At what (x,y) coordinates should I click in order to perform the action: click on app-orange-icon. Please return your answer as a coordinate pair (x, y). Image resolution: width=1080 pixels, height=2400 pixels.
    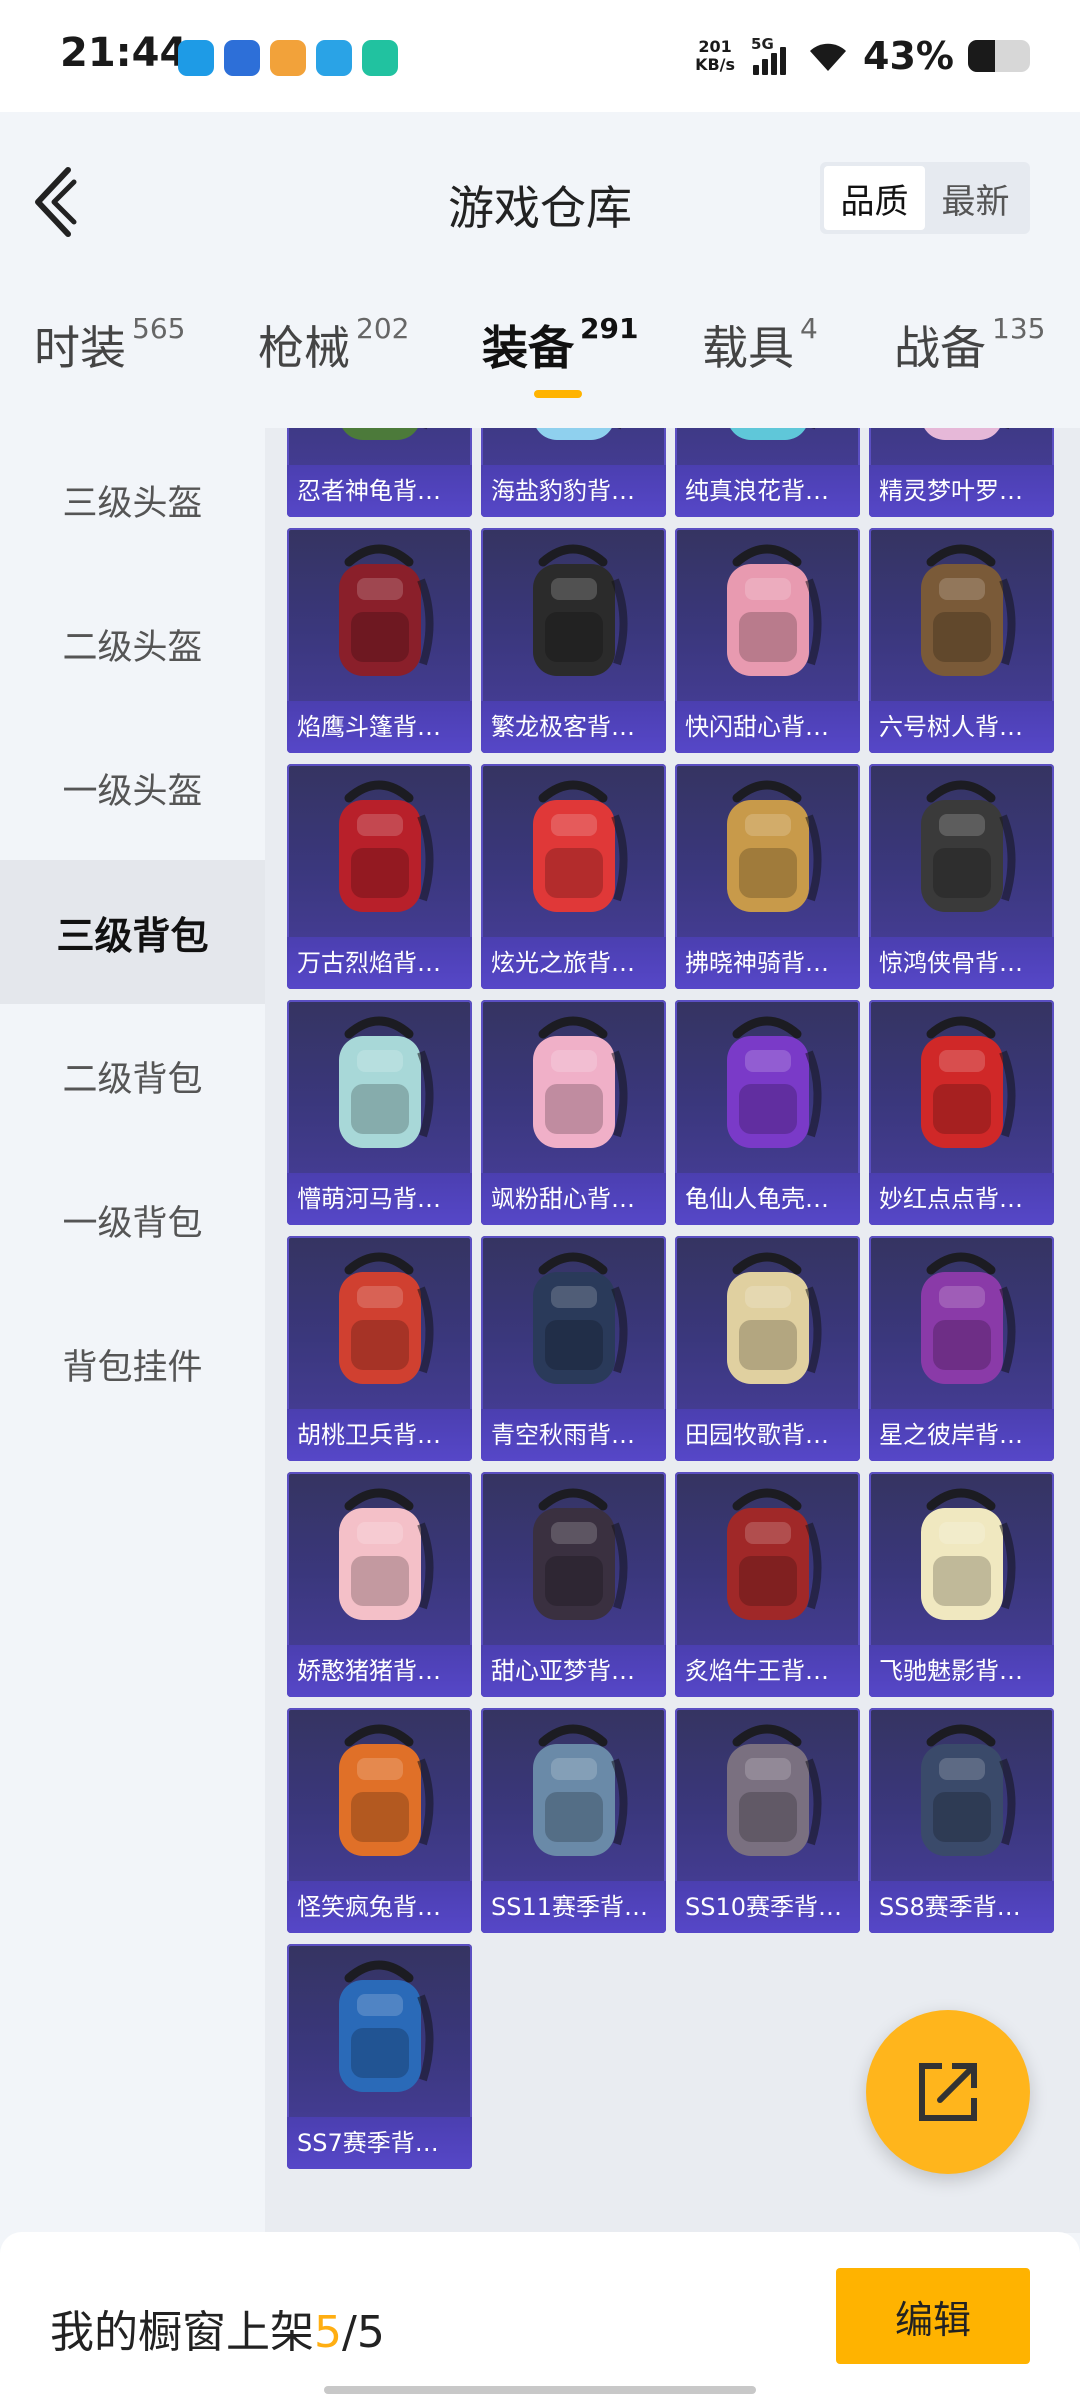
    Looking at the image, I should click on (288, 58).